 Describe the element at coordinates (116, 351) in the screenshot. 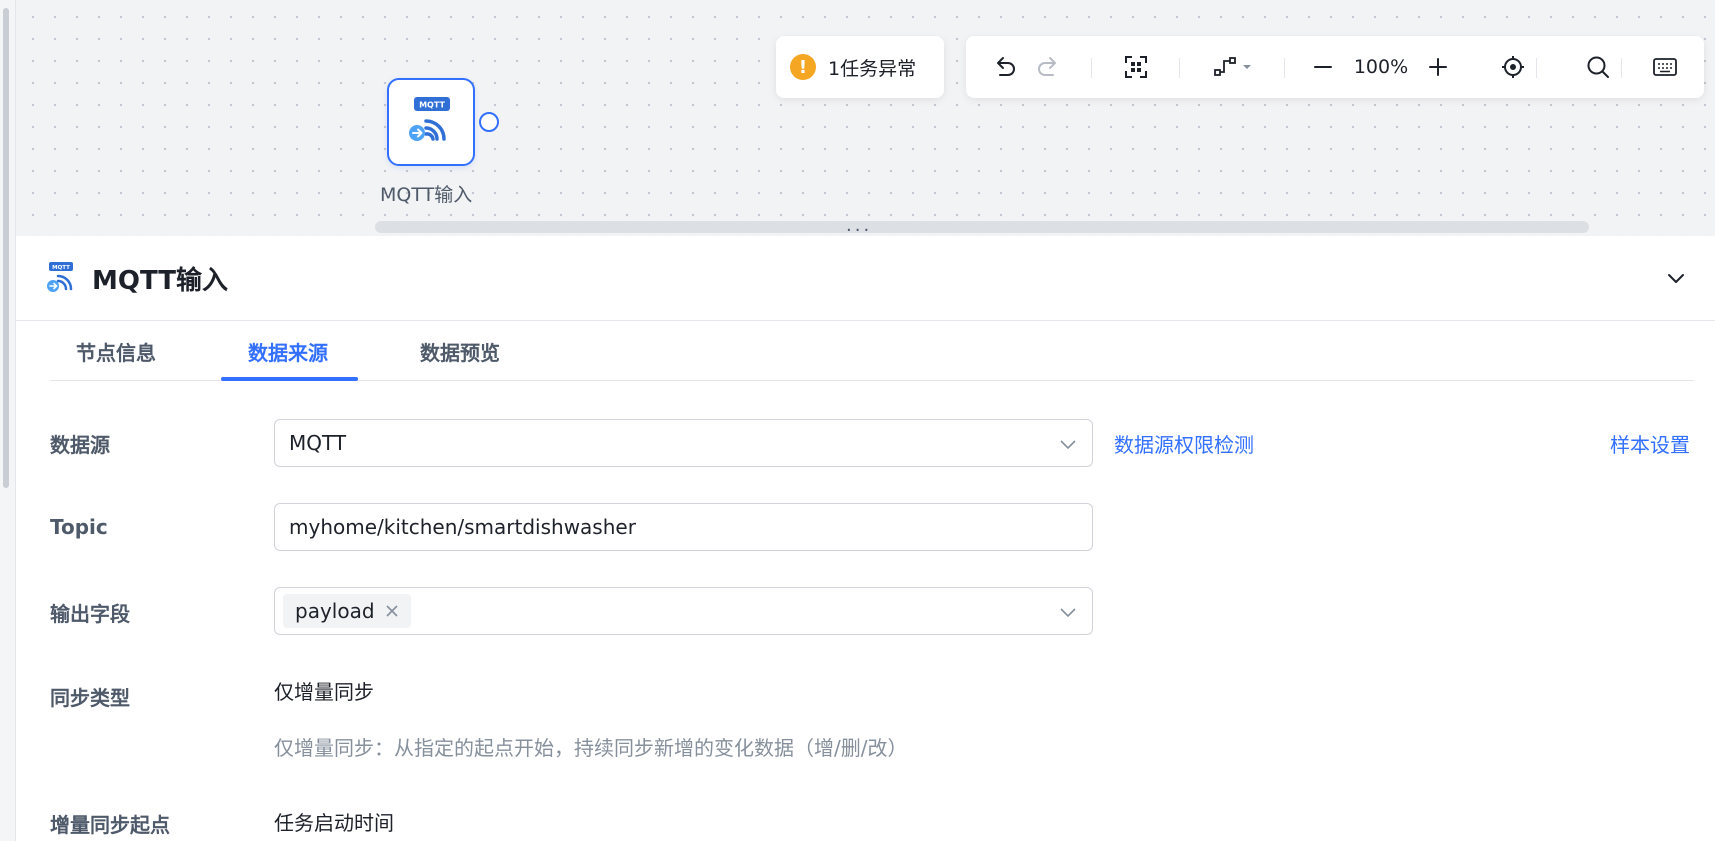

I see `tab-node-info: 节点信息` at that location.